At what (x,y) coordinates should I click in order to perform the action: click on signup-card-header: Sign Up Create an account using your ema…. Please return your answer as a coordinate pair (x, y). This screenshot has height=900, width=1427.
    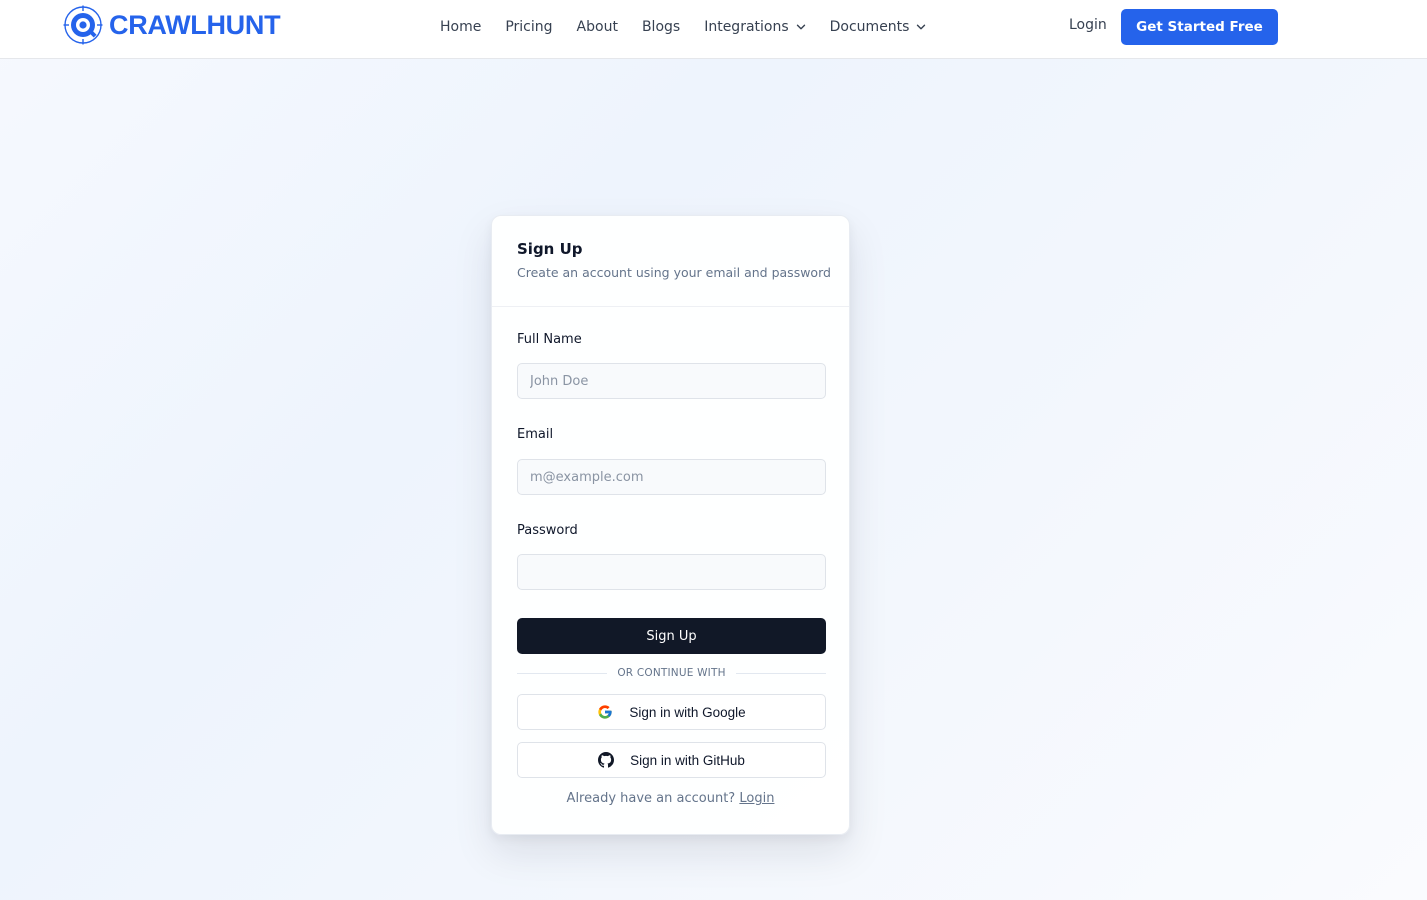
    Looking at the image, I should click on (670, 261).